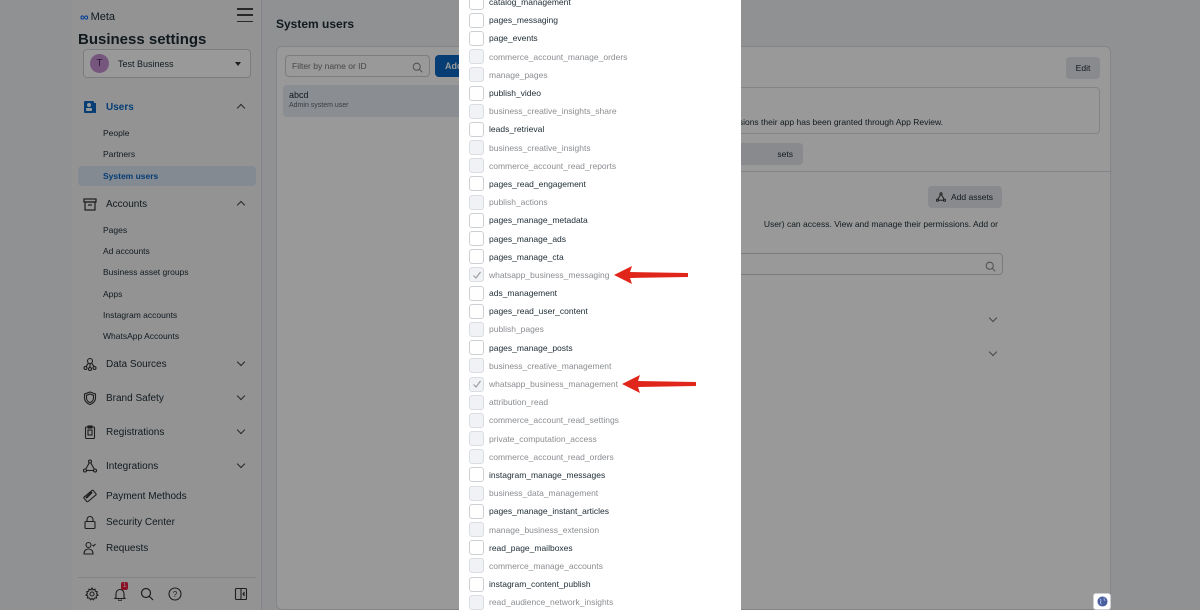 The width and height of the screenshot is (1200, 610). Describe the element at coordinates (538, 311) in the screenshot. I see `permission-label: pages_read_user_content` at that location.